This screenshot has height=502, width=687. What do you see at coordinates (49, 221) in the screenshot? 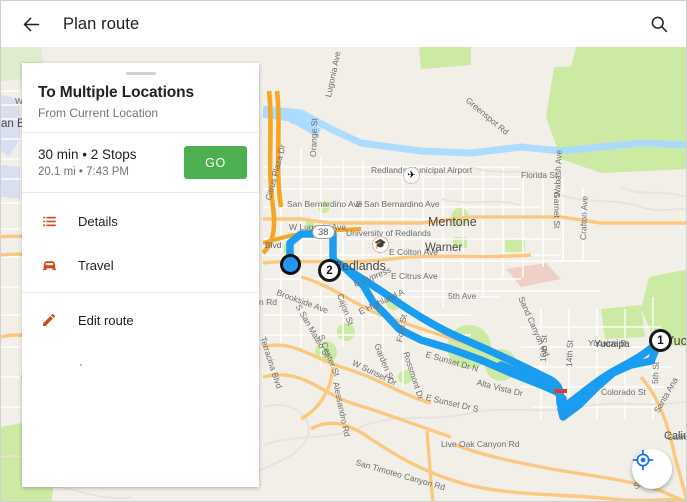
I see `list-icon` at bounding box center [49, 221].